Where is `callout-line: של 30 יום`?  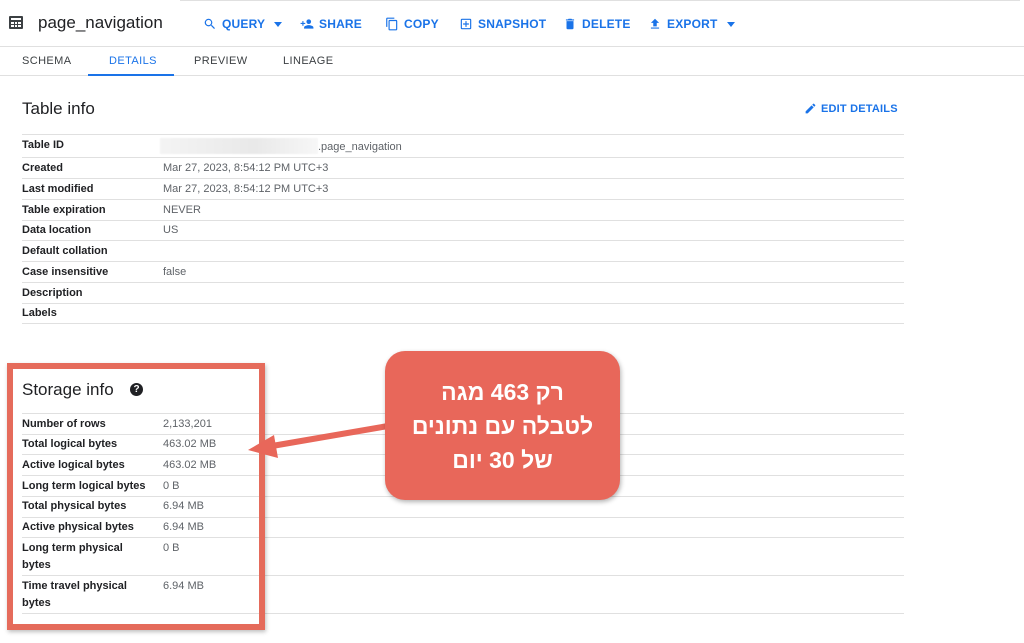
callout-line: של 30 יום is located at coordinates (502, 459).